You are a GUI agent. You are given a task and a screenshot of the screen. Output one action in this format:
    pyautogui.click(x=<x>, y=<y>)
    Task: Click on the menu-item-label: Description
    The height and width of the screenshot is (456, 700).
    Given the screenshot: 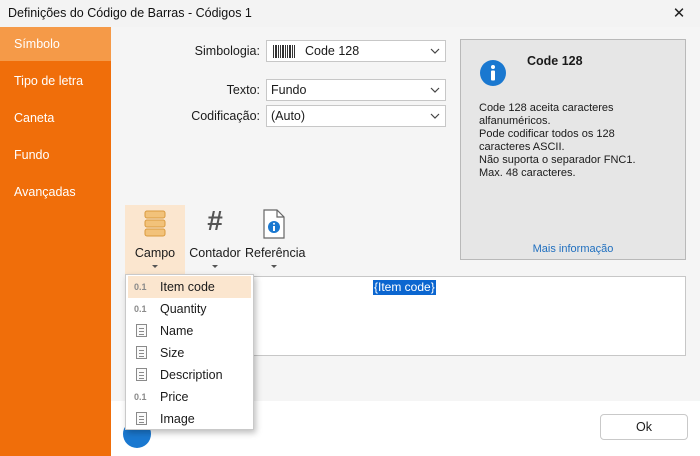 What is the action you would take?
    pyautogui.click(x=191, y=375)
    